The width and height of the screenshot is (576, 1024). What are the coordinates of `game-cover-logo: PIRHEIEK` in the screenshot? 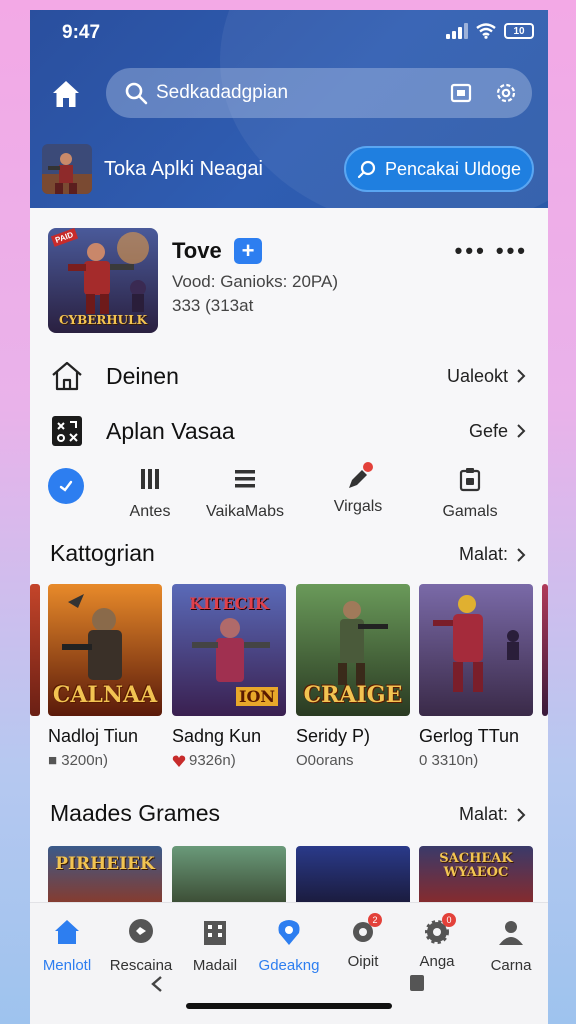 It's located at (105, 864).